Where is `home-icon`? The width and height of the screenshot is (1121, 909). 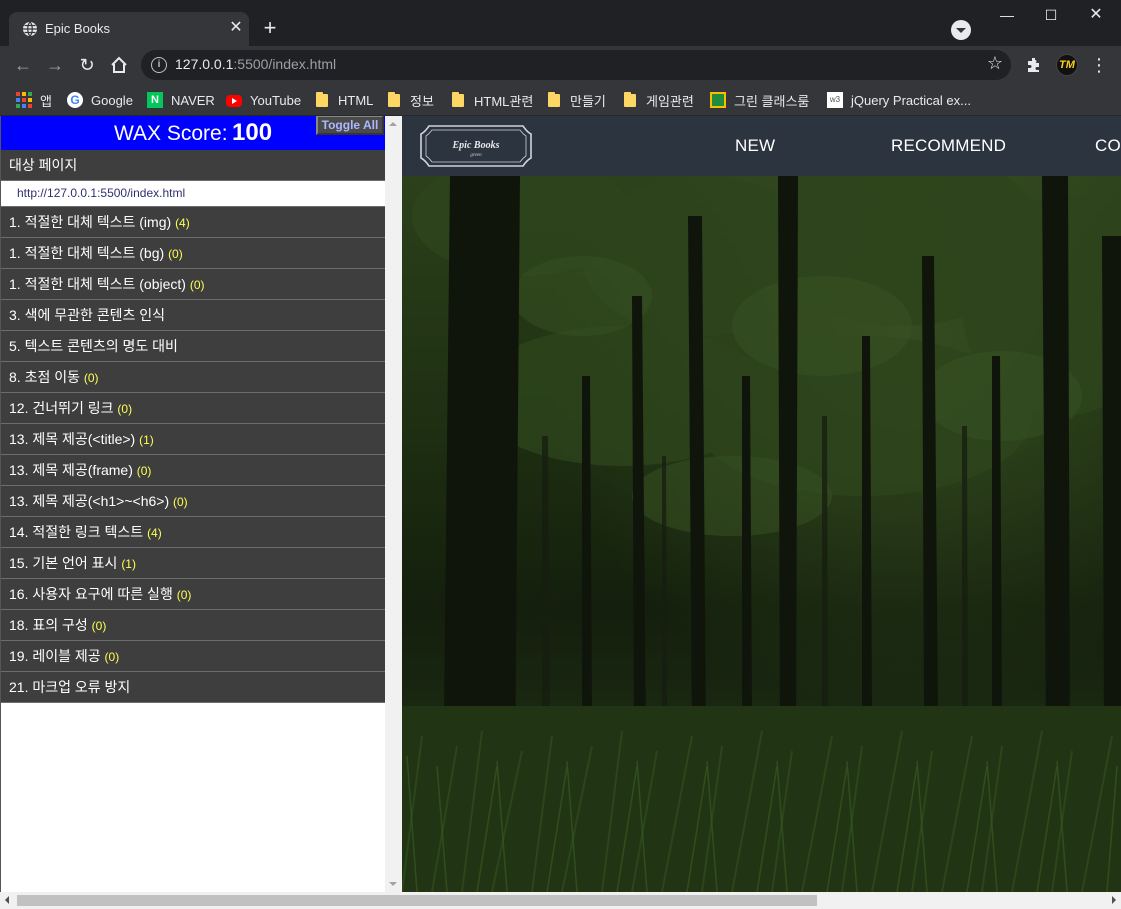
home-icon is located at coordinates (119, 65).